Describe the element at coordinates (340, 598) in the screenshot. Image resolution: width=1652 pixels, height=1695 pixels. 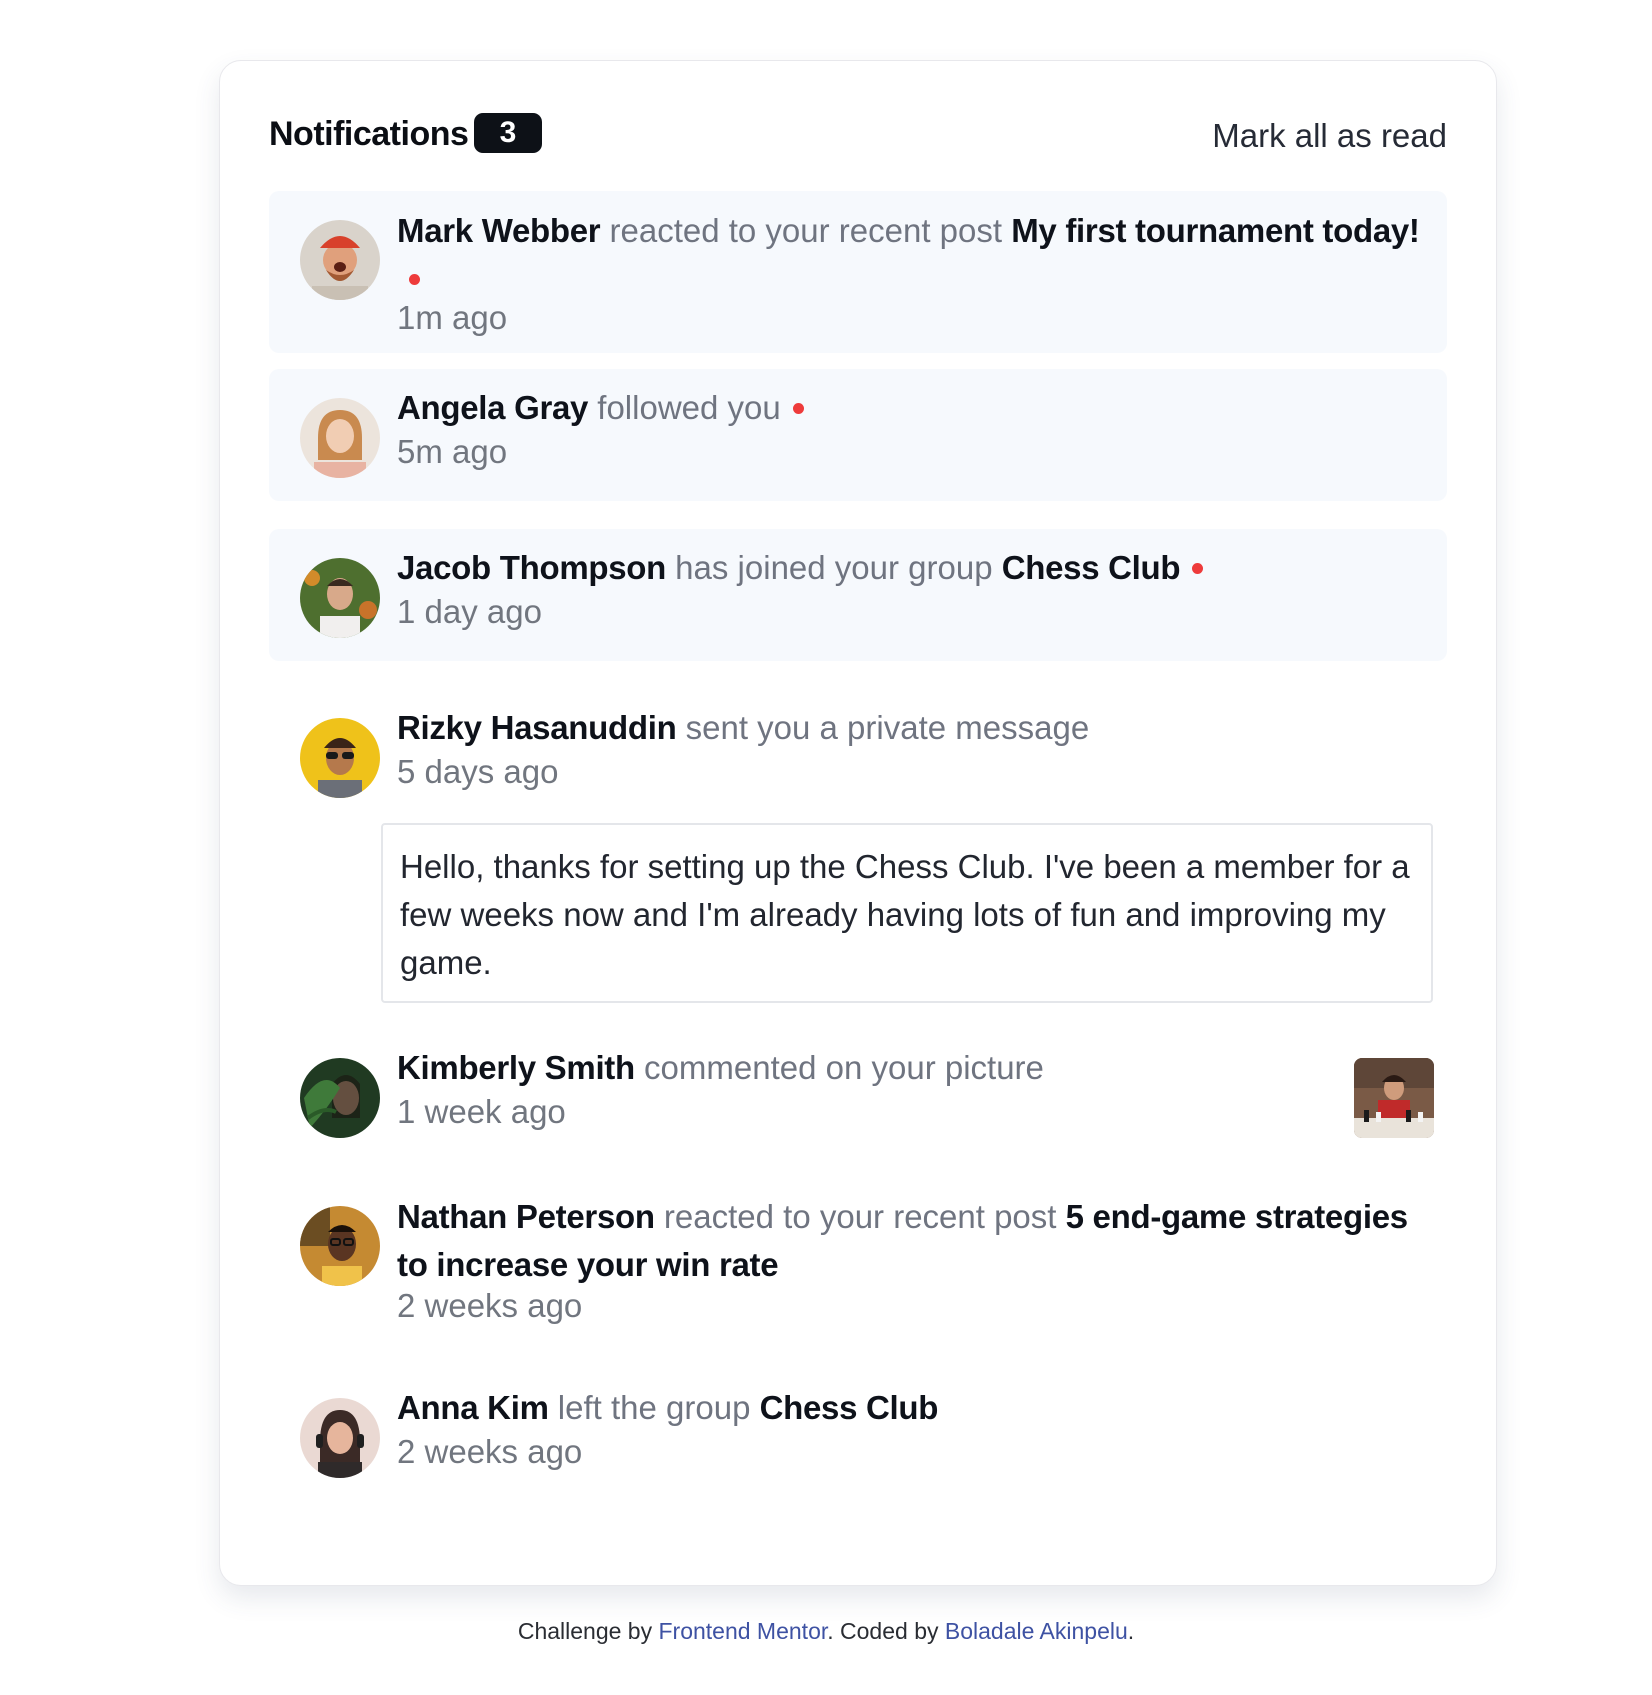
I see `avatar-jacob-thompson` at that location.